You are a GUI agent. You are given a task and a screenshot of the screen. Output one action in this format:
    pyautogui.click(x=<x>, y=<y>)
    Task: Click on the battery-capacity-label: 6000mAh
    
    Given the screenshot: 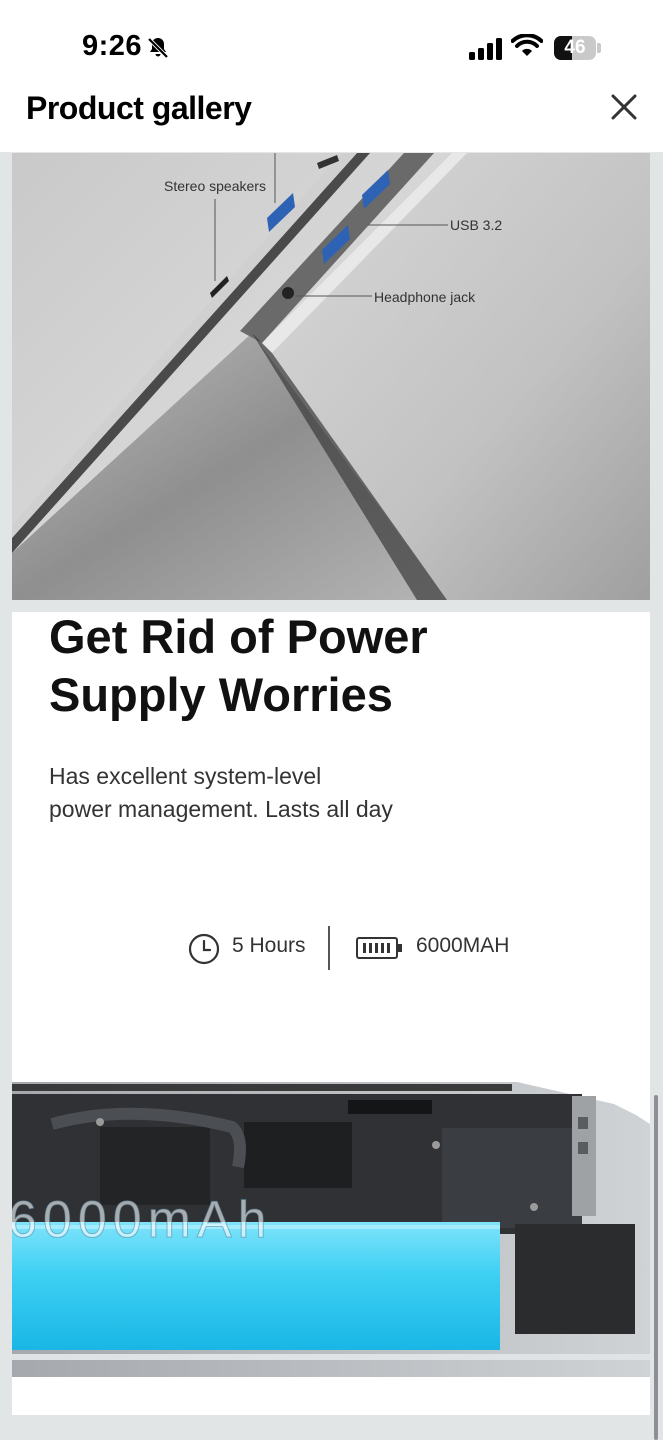 What is the action you would take?
    pyautogui.click(x=142, y=1220)
    